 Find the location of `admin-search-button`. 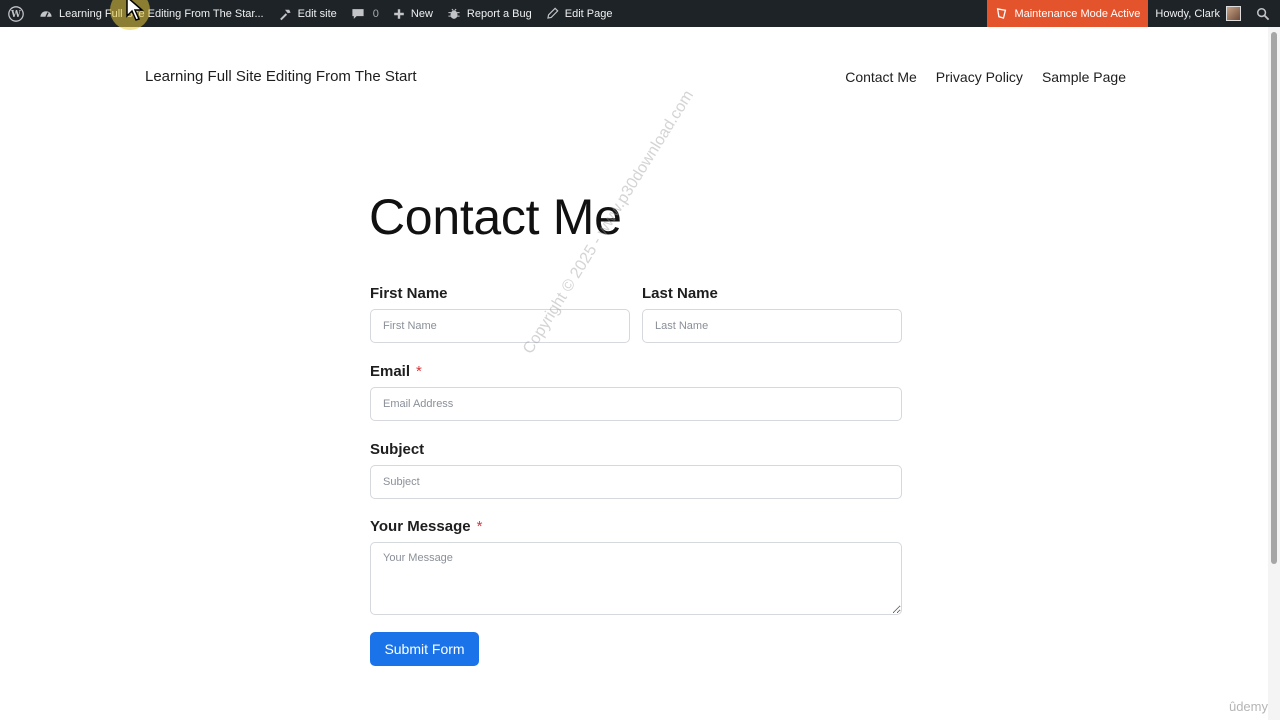

admin-search-button is located at coordinates (1264, 13).